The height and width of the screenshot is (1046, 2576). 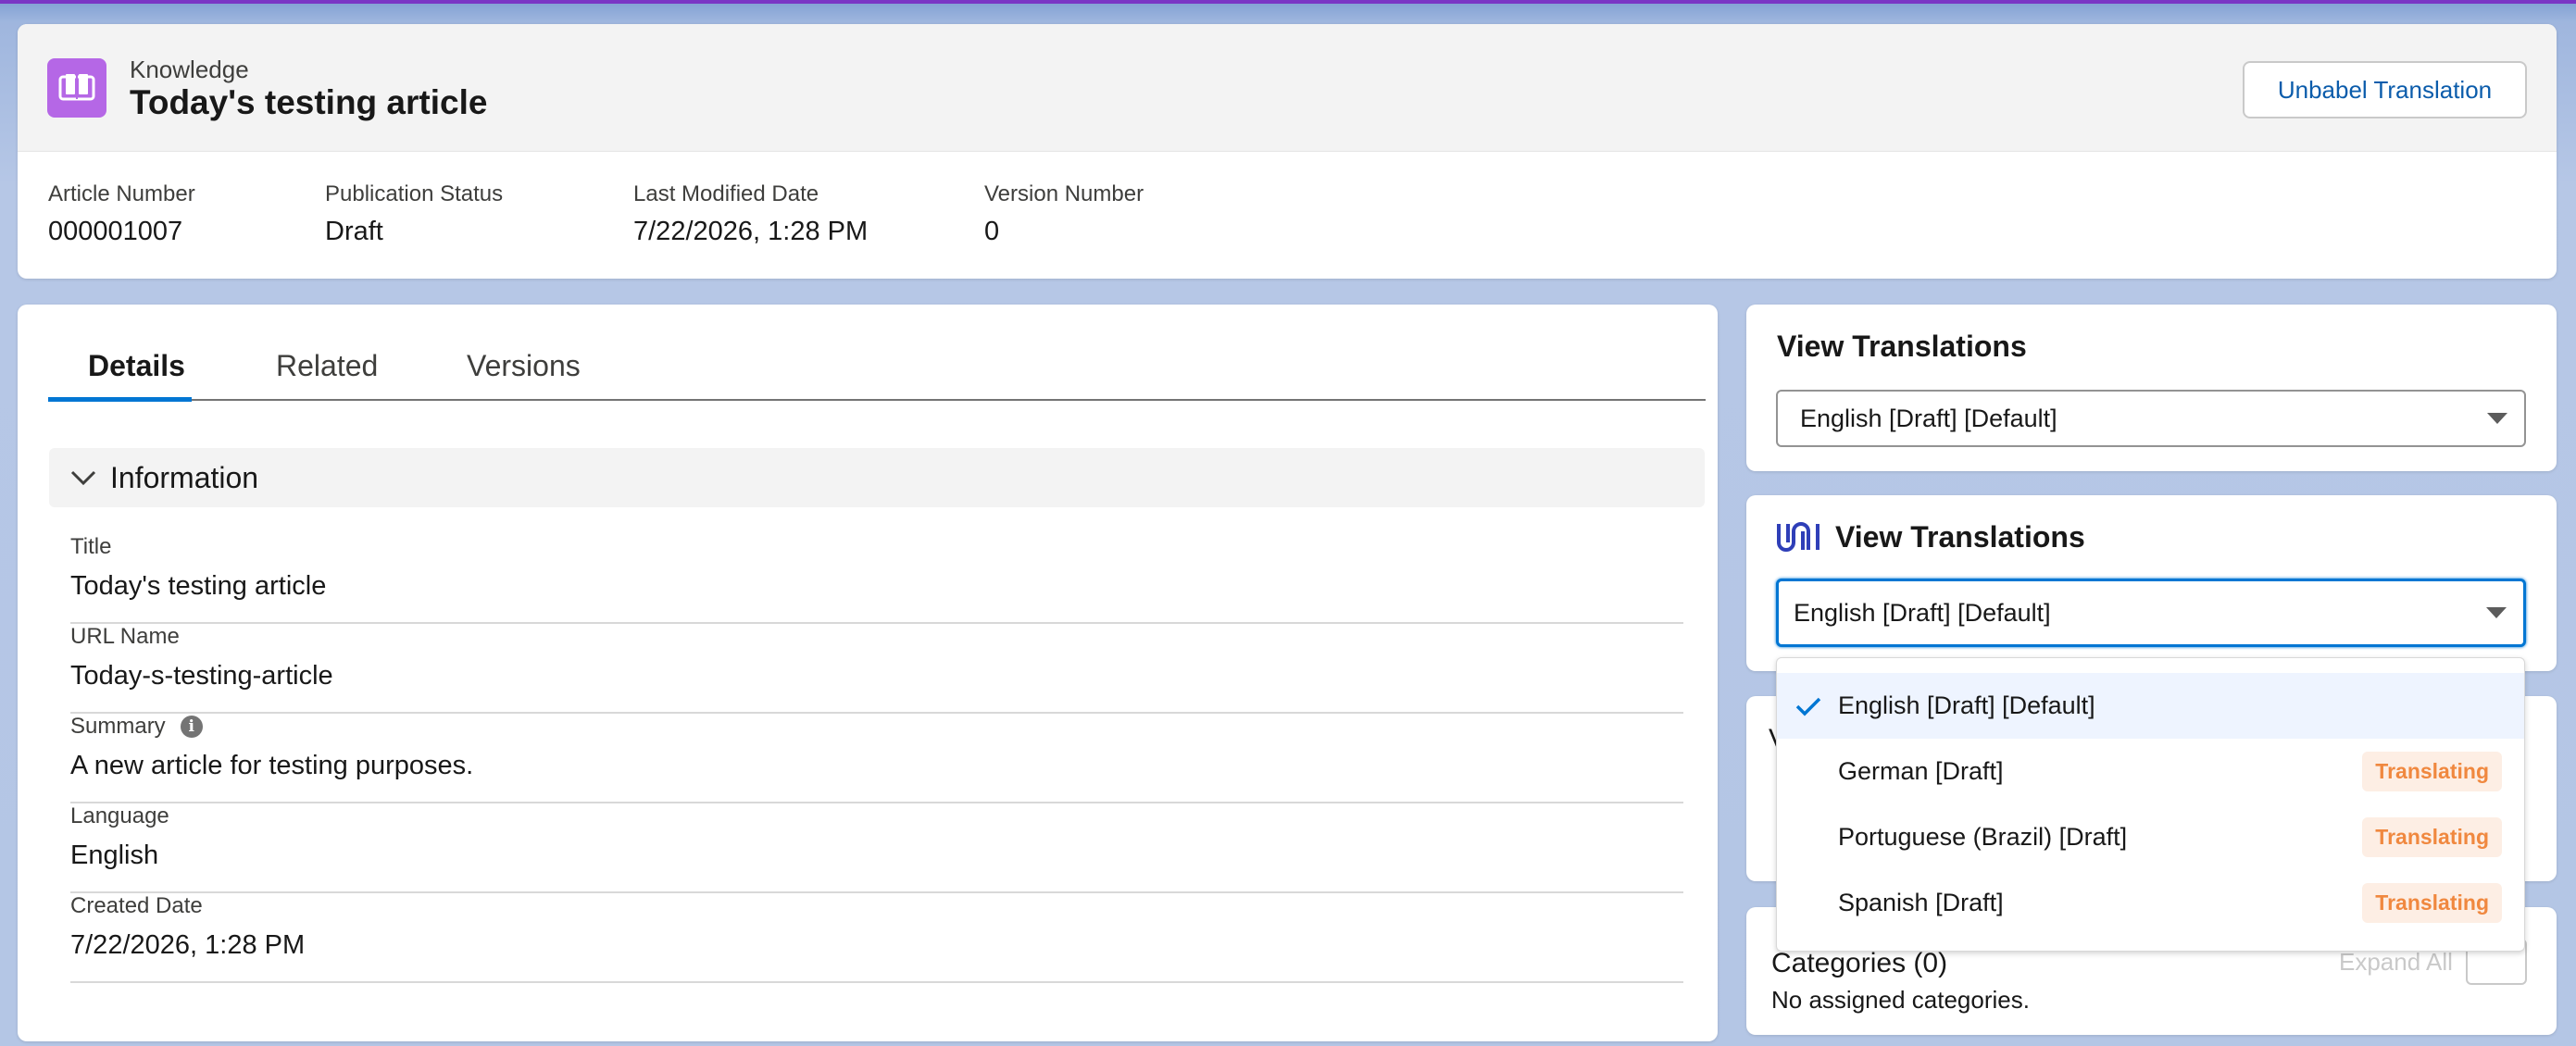 What do you see at coordinates (524, 366) in the screenshot?
I see `tab-versions: Versions` at bounding box center [524, 366].